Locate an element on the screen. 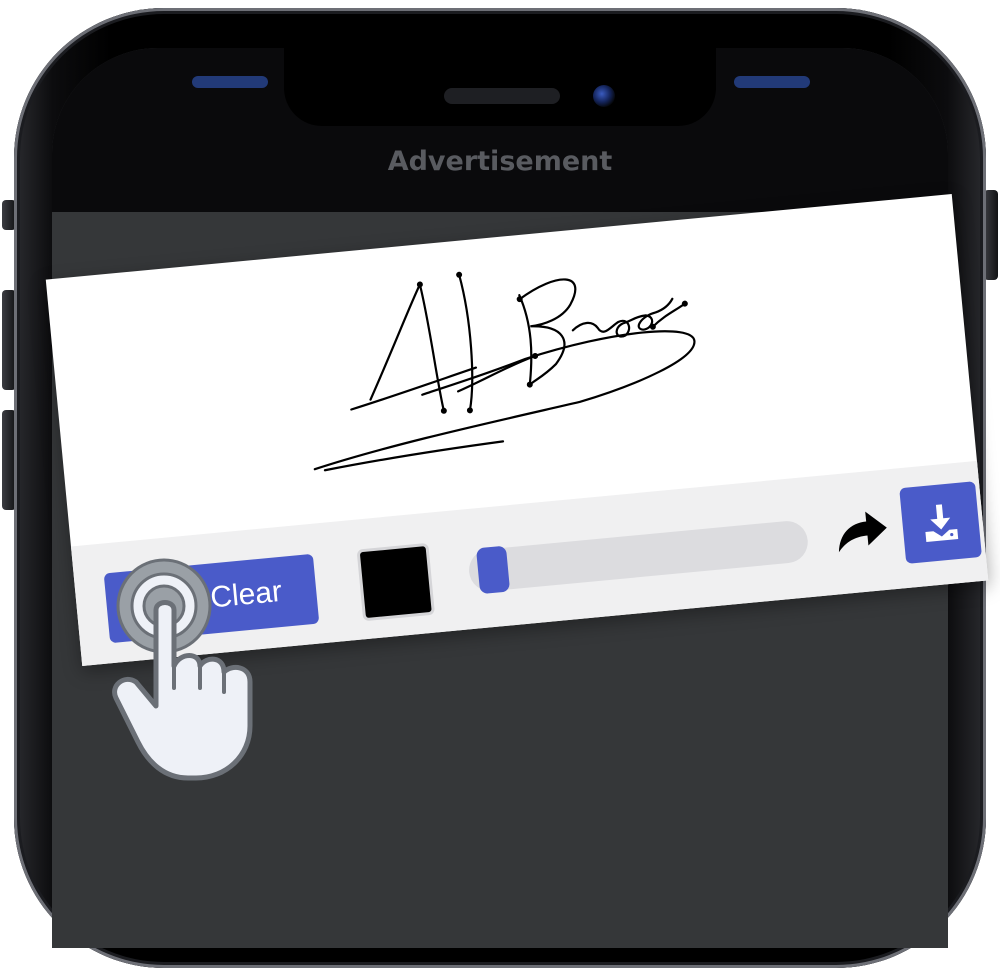 Image resolution: width=1000 pixels, height=968 pixels. status-indicator-right is located at coordinates (772, 82).